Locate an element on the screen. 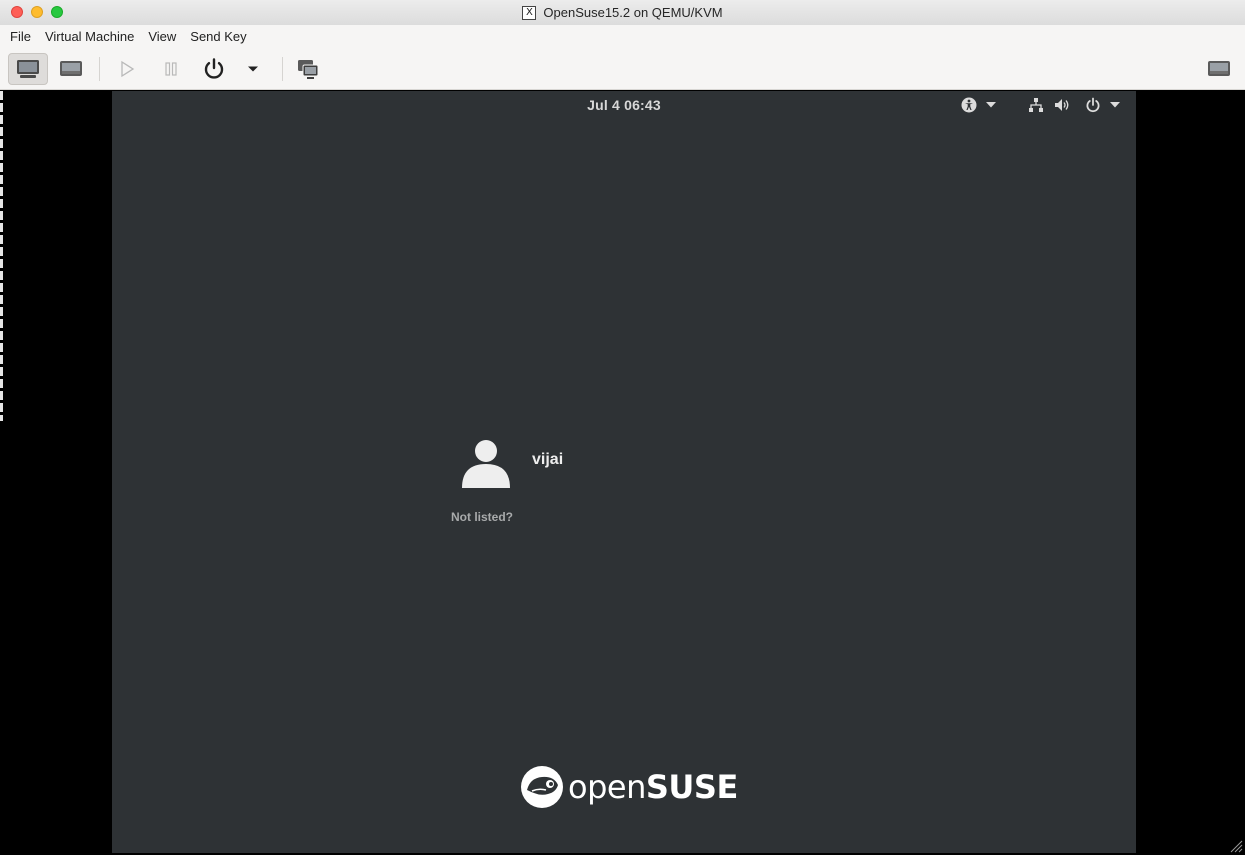 Image resolution: width=1245 pixels, height=855 pixels. vm-details-icon is located at coordinates (71, 68).